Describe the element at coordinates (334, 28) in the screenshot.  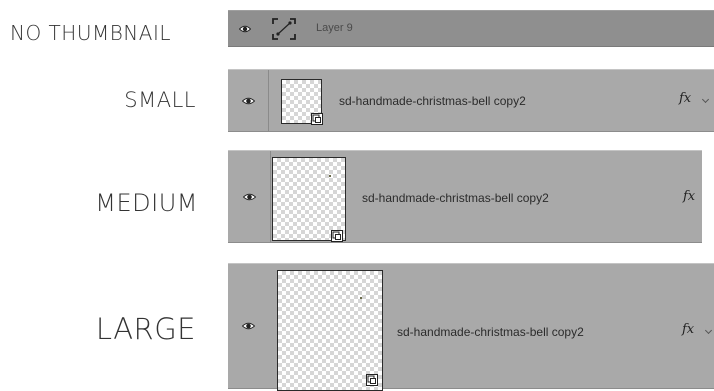
I see `layer-name: Layer 9` at that location.